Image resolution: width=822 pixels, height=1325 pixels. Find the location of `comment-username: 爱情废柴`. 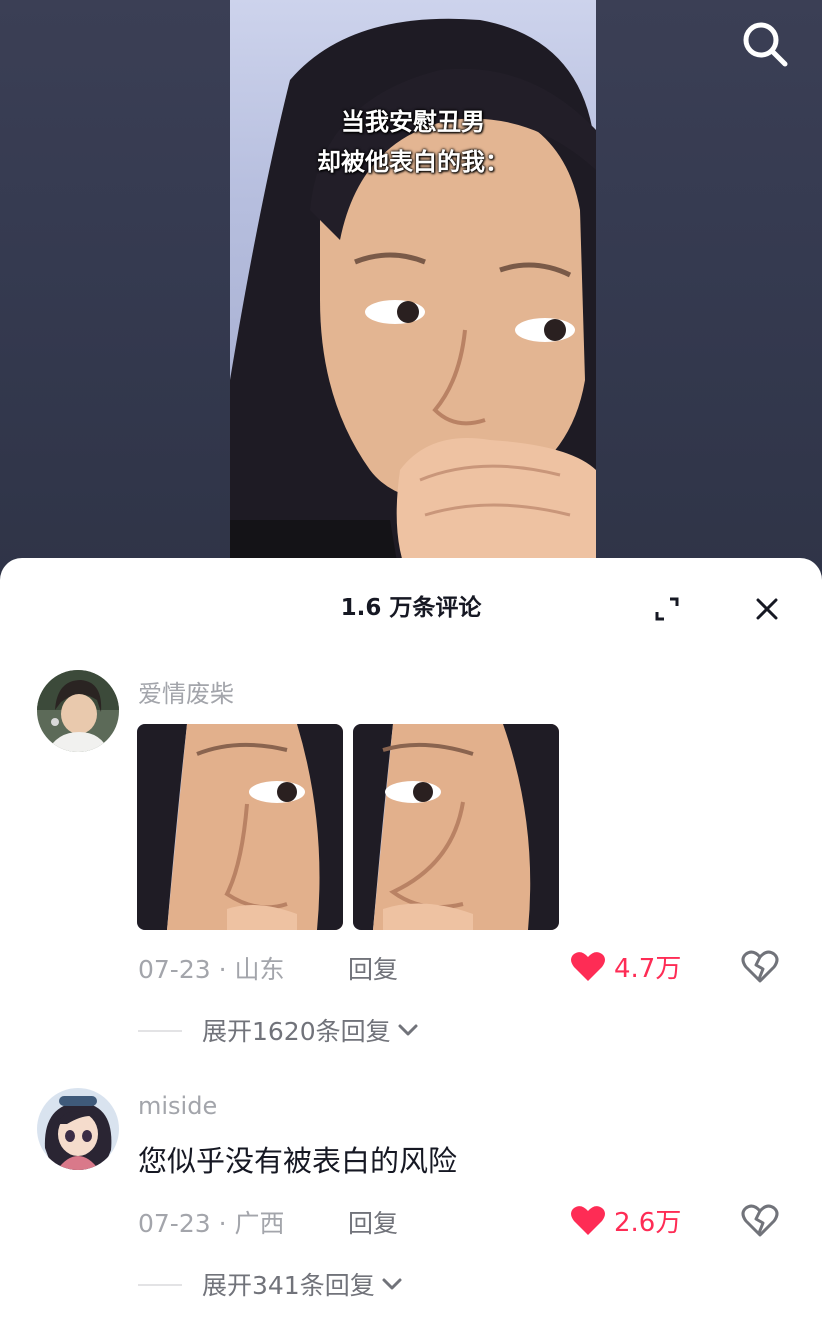

comment-username: 爱情废柴 is located at coordinates (186, 691).